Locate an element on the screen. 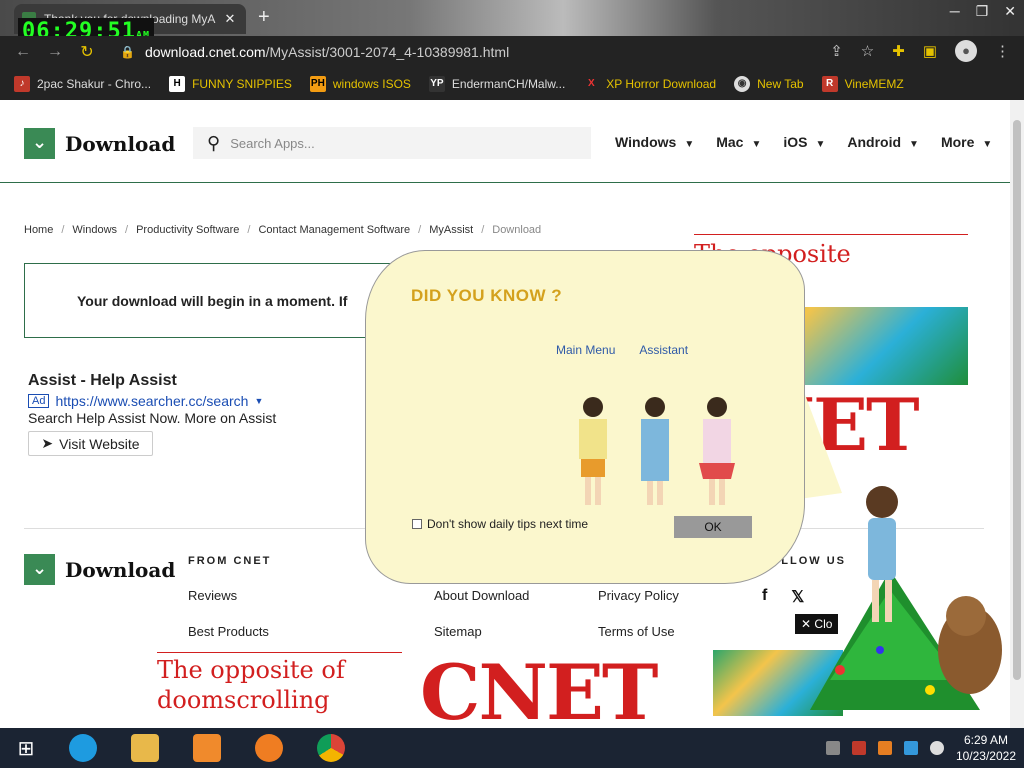 The image size is (1024, 768). character-outfit-images is located at coordinates (657, 451).